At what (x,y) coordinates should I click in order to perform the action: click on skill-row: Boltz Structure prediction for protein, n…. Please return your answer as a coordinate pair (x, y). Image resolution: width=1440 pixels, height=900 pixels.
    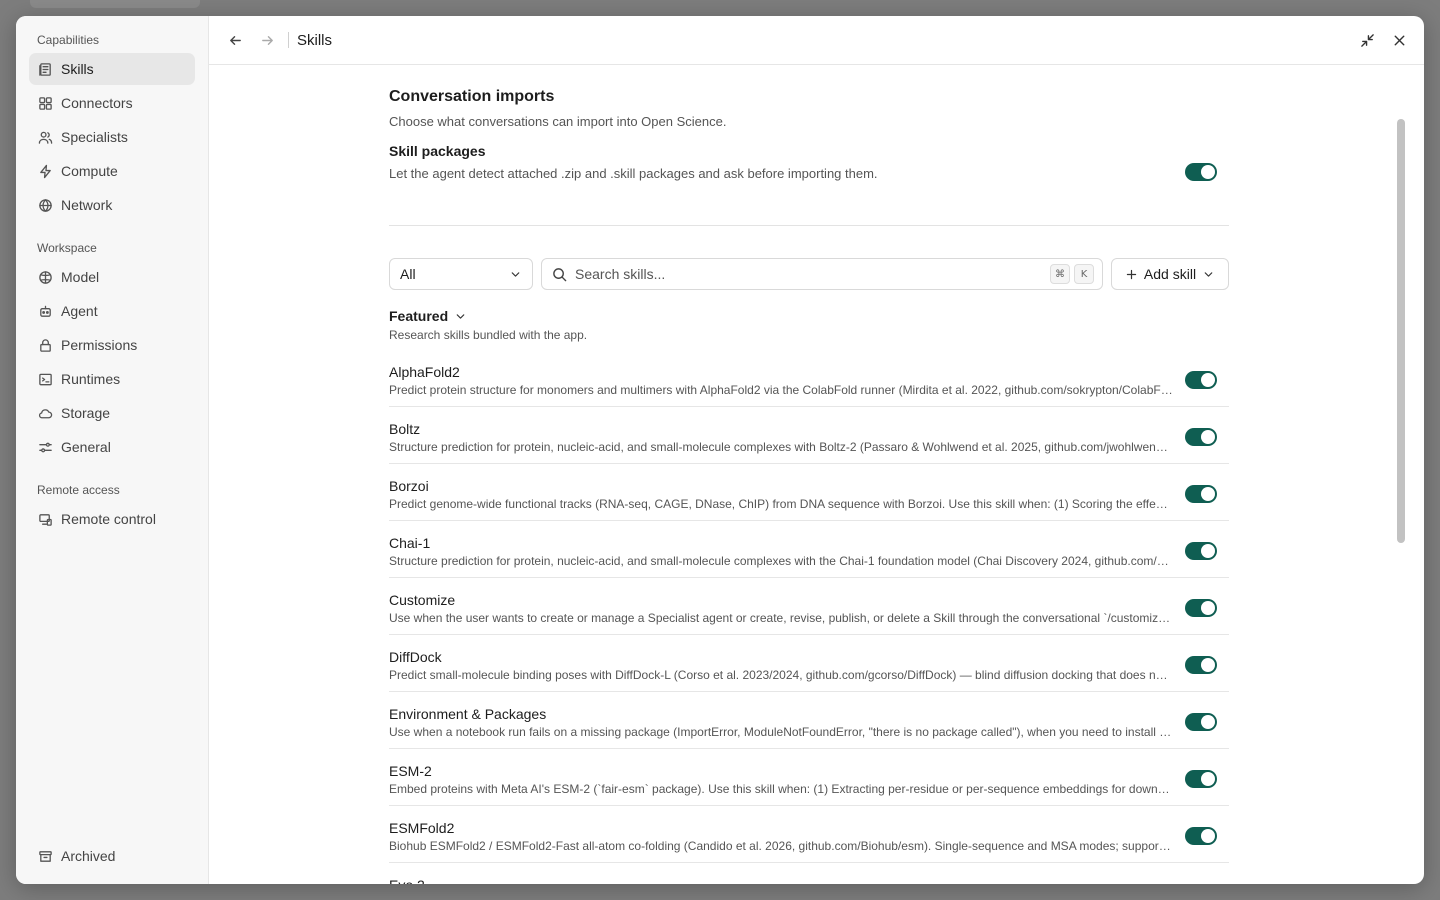
    Looking at the image, I should click on (809, 435).